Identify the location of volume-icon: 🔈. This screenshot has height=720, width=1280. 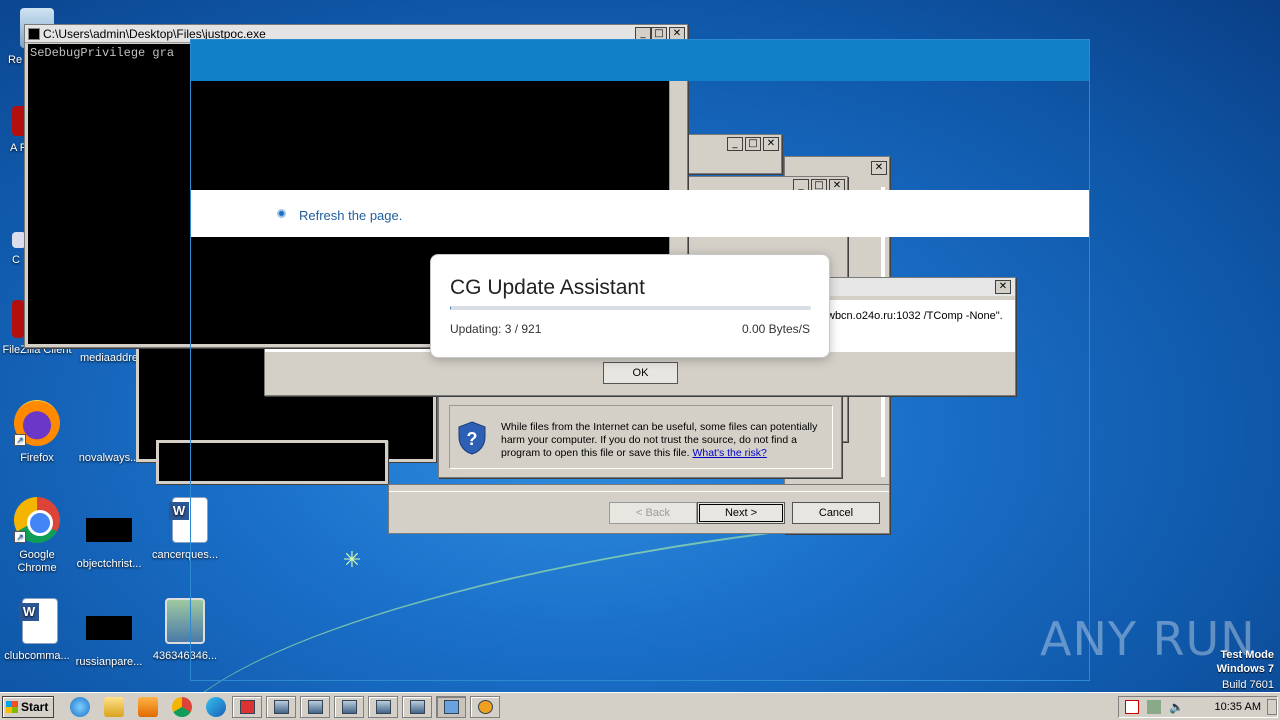
(1176, 707).